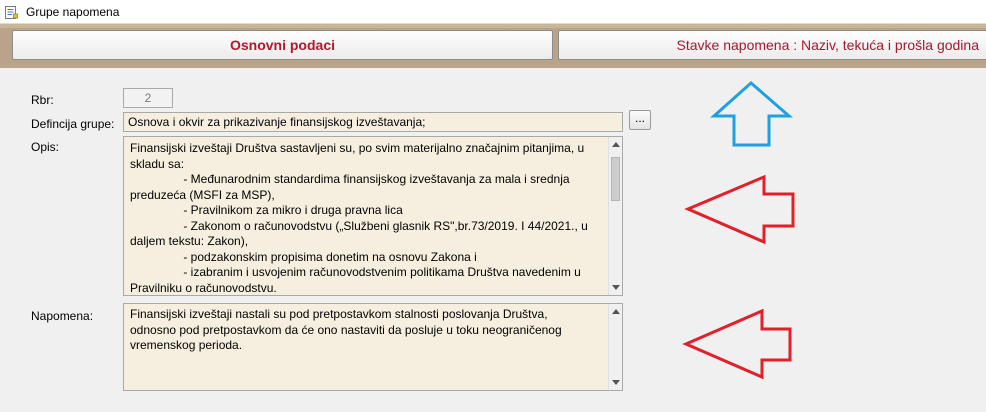 This screenshot has width=986, height=412. I want to click on annotation-arrows, so click(738, 230).